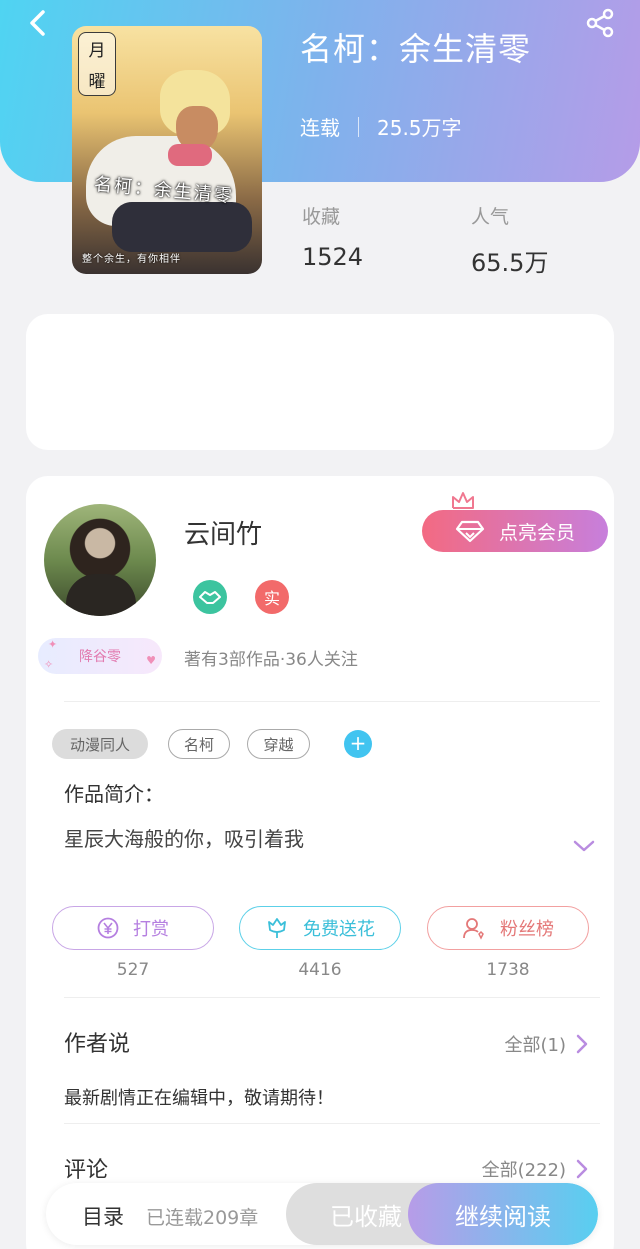 The height and width of the screenshot is (1249, 640). Describe the element at coordinates (271, 660) in the screenshot. I see `author-stats: 著有3部作品·36人关注` at that location.